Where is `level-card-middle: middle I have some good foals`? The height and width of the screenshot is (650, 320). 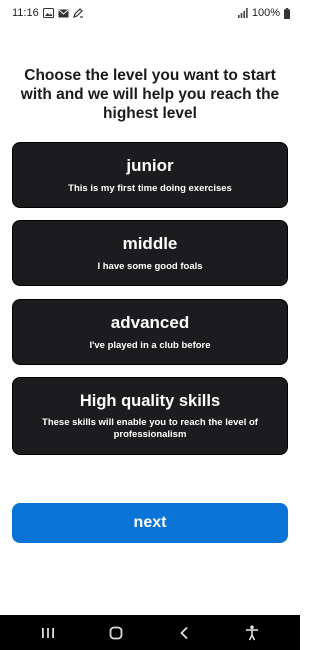 level-card-middle: middle I have some good foals is located at coordinates (150, 253).